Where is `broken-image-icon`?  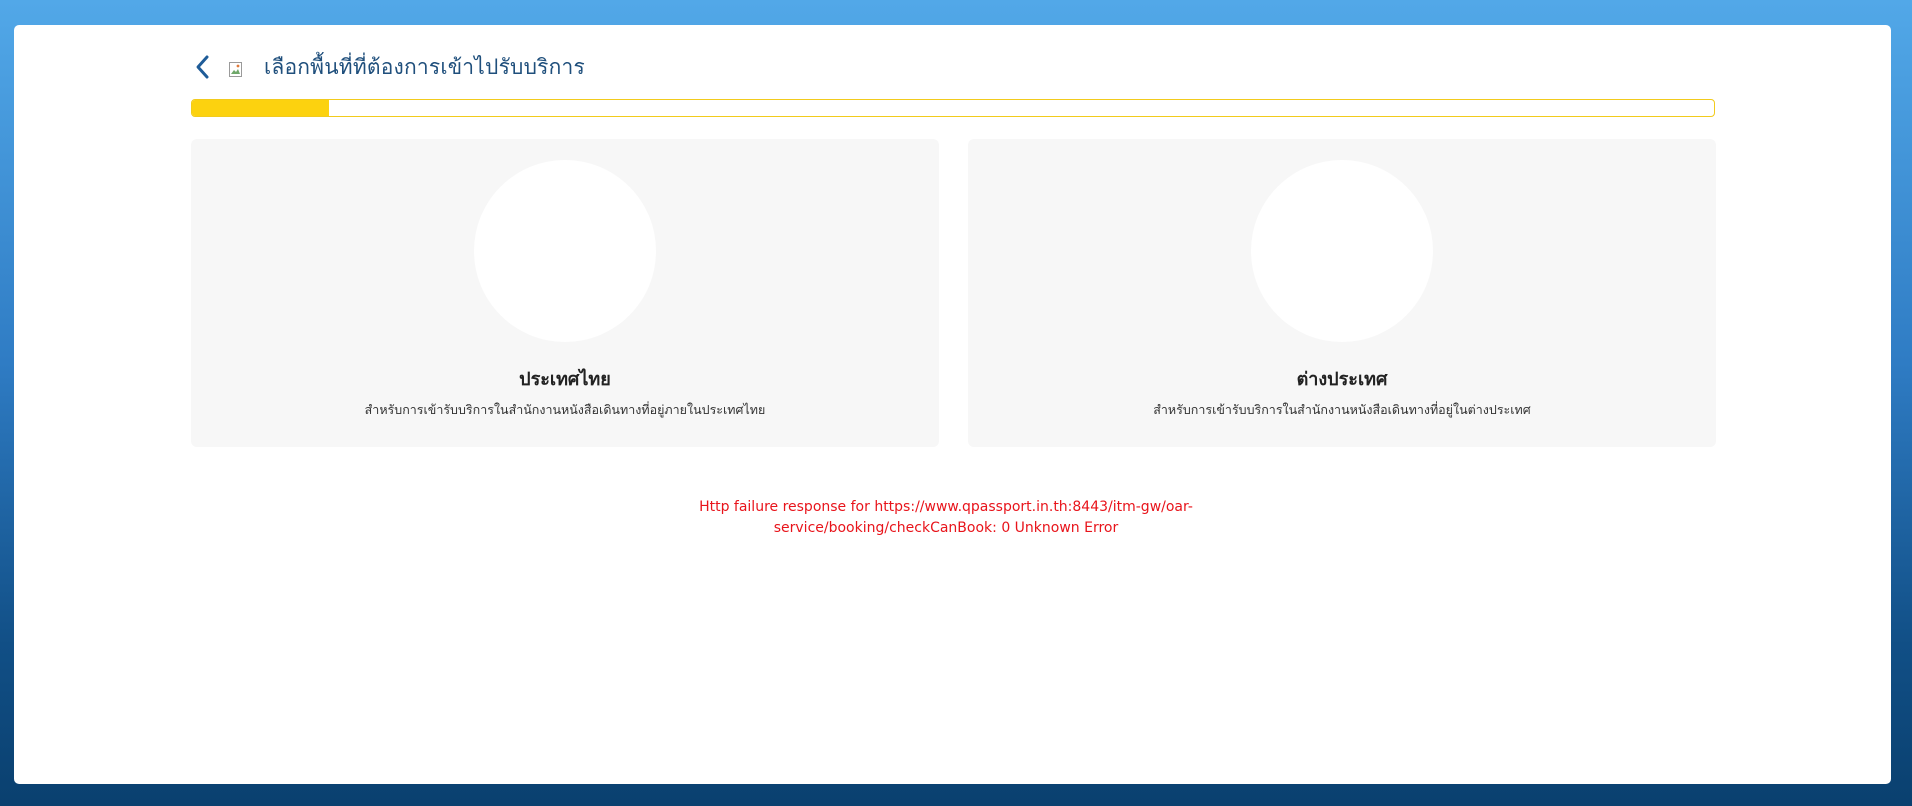
broken-image-icon is located at coordinates (236, 70).